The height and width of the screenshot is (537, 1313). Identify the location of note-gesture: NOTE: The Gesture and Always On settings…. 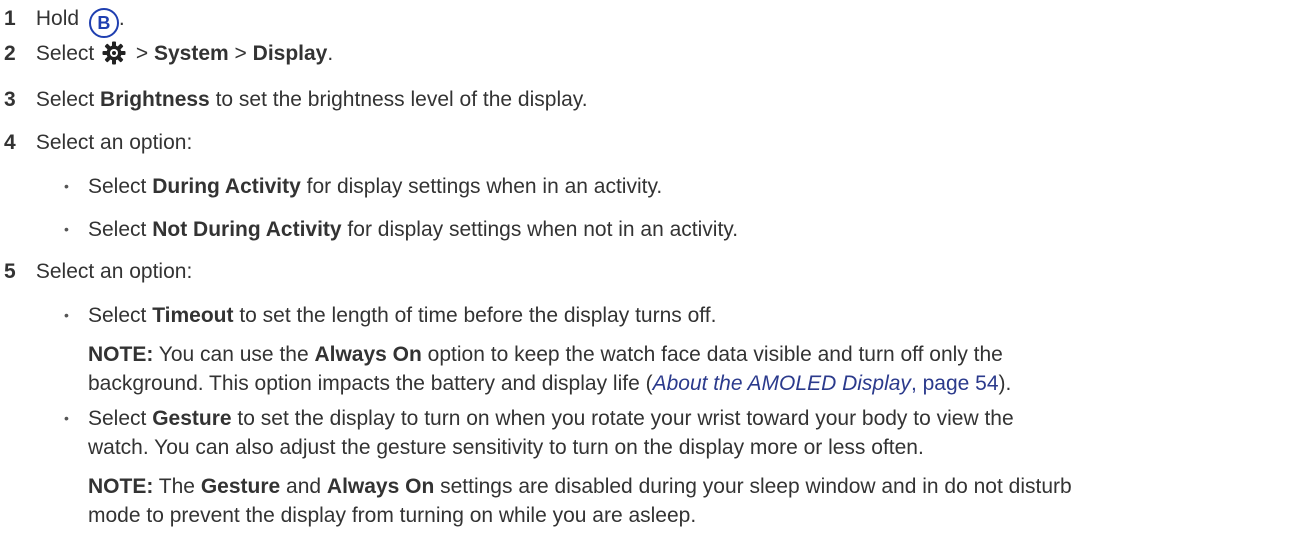
(580, 501).